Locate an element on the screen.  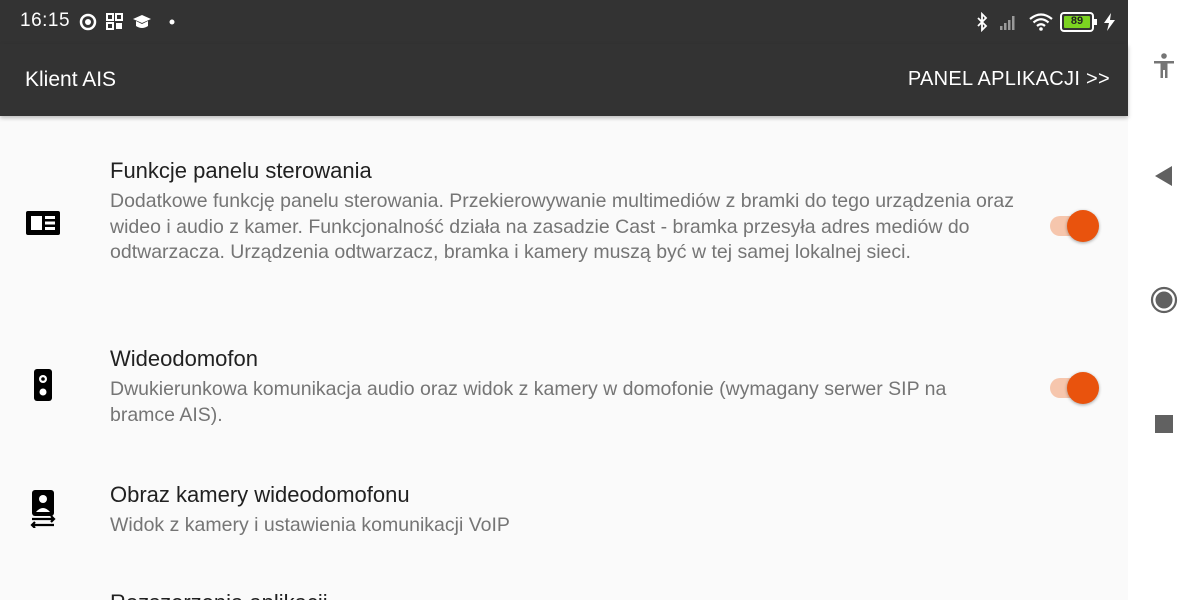
navigation-bar is located at coordinates (1164, 300).